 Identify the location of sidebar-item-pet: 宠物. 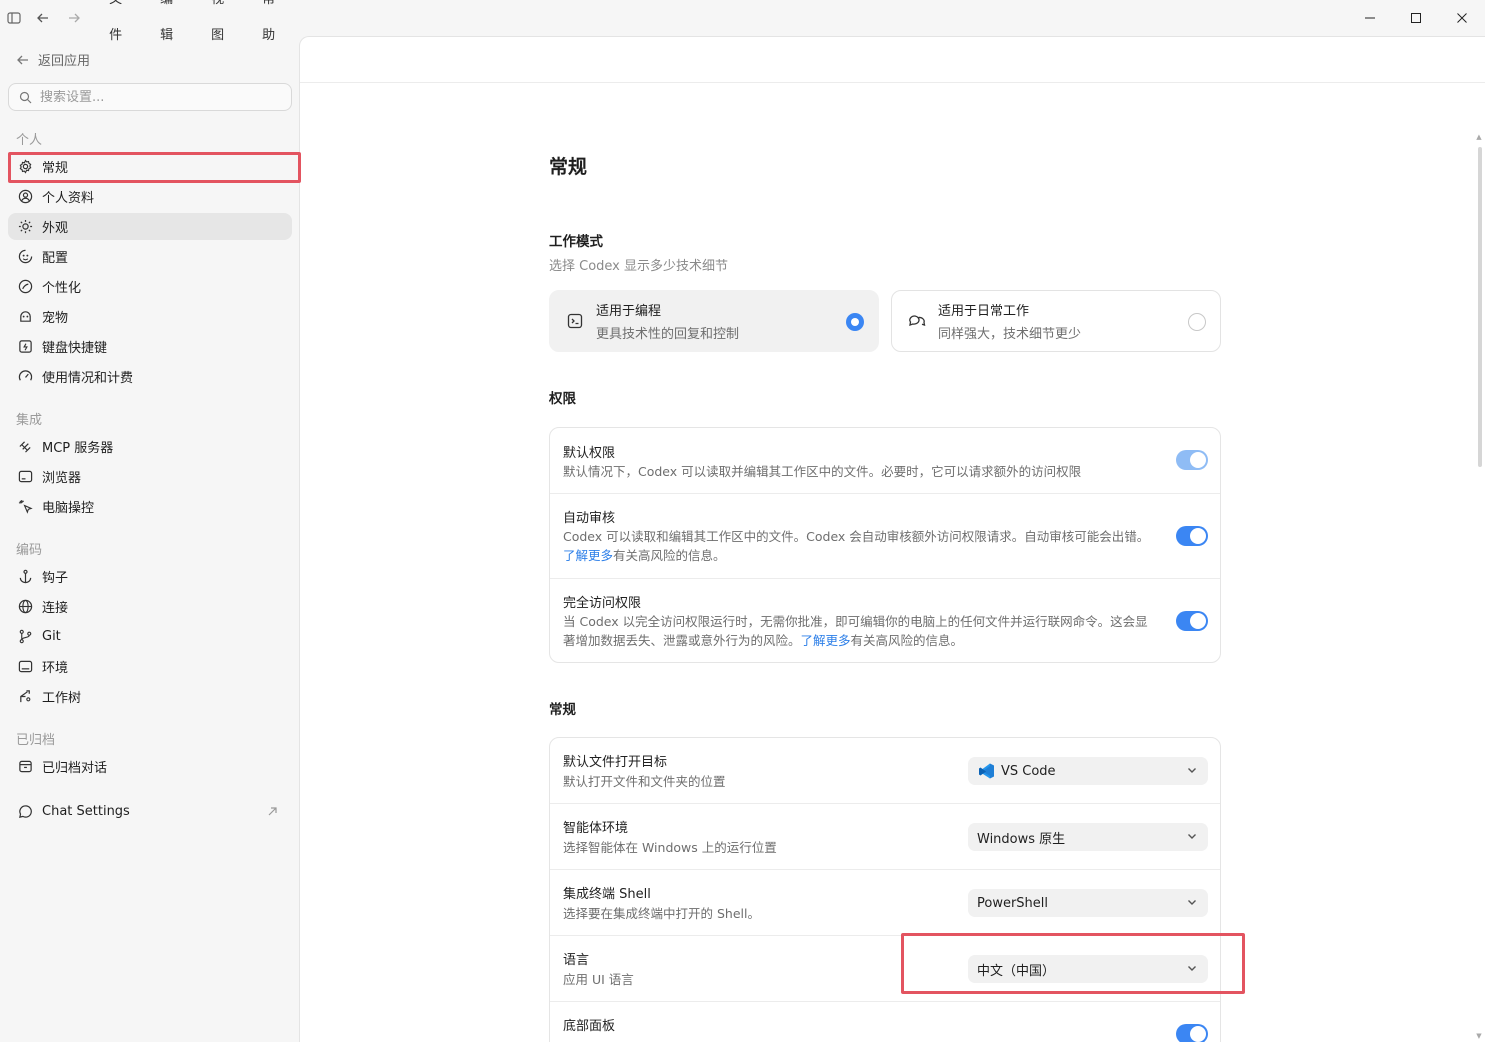
(150, 316).